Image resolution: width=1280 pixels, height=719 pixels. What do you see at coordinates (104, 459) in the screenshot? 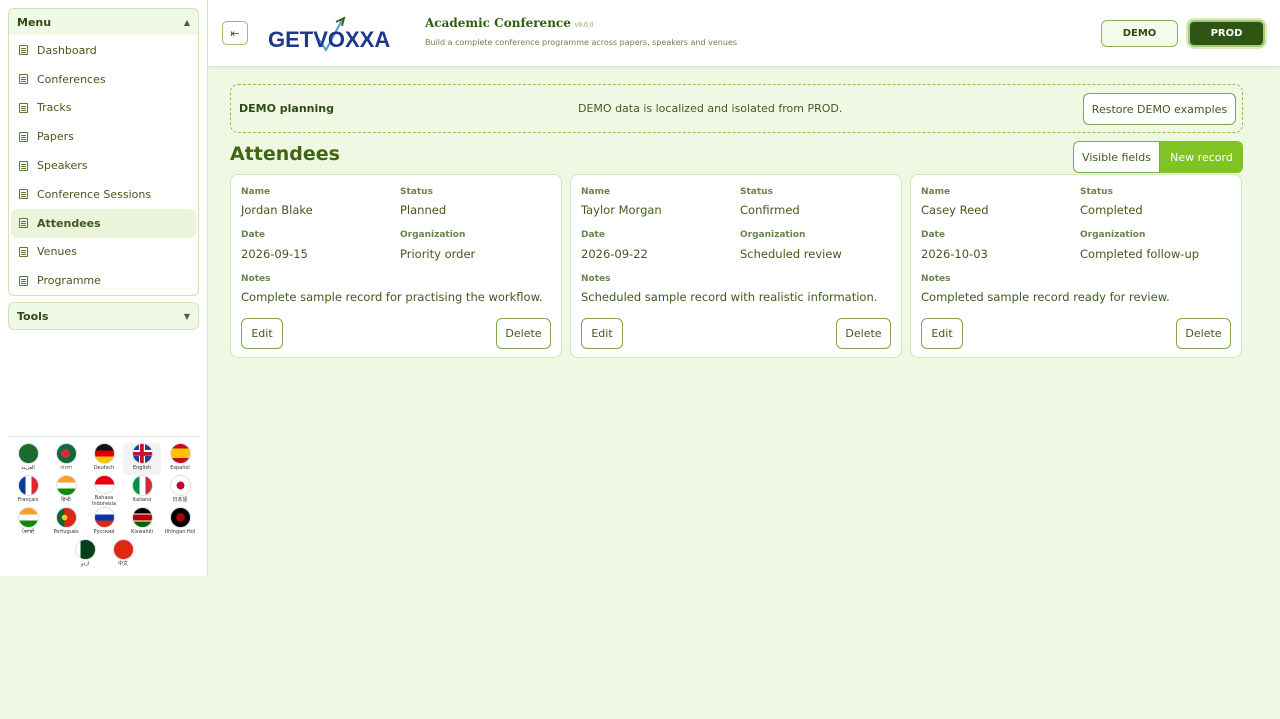
I see `language-deutsch: Deutsch` at bounding box center [104, 459].